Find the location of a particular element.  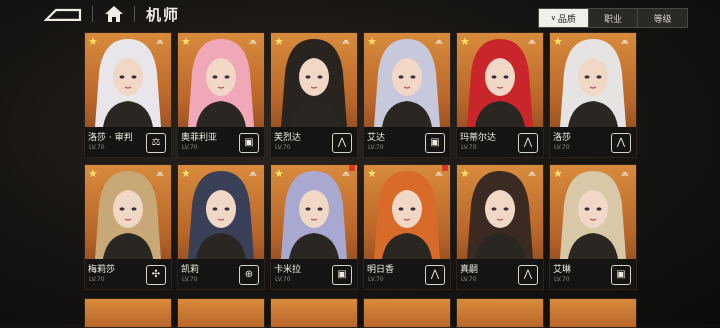

pilot-card: ★ ⩕ 明日香 LV.70 ⋀ is located at coordinates (407, 227).